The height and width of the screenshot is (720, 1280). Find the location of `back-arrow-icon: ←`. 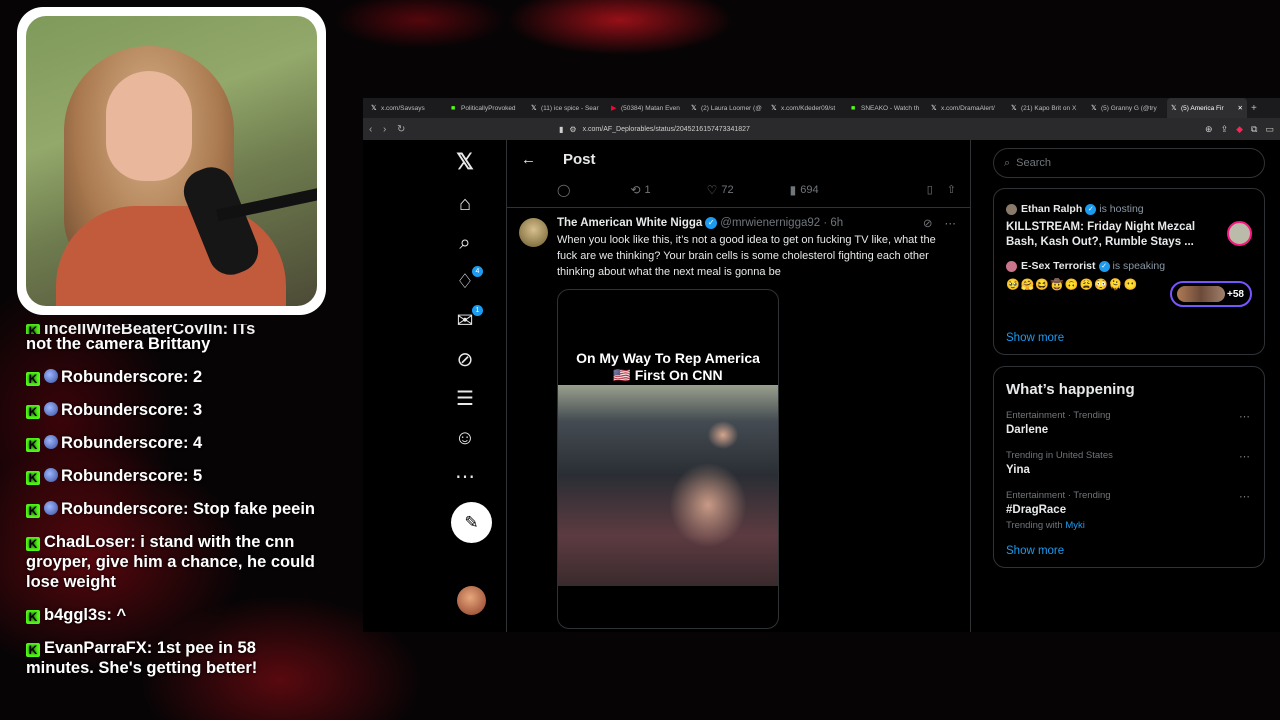

back-arrow-icon: ← is located at coordinates (542, 159).